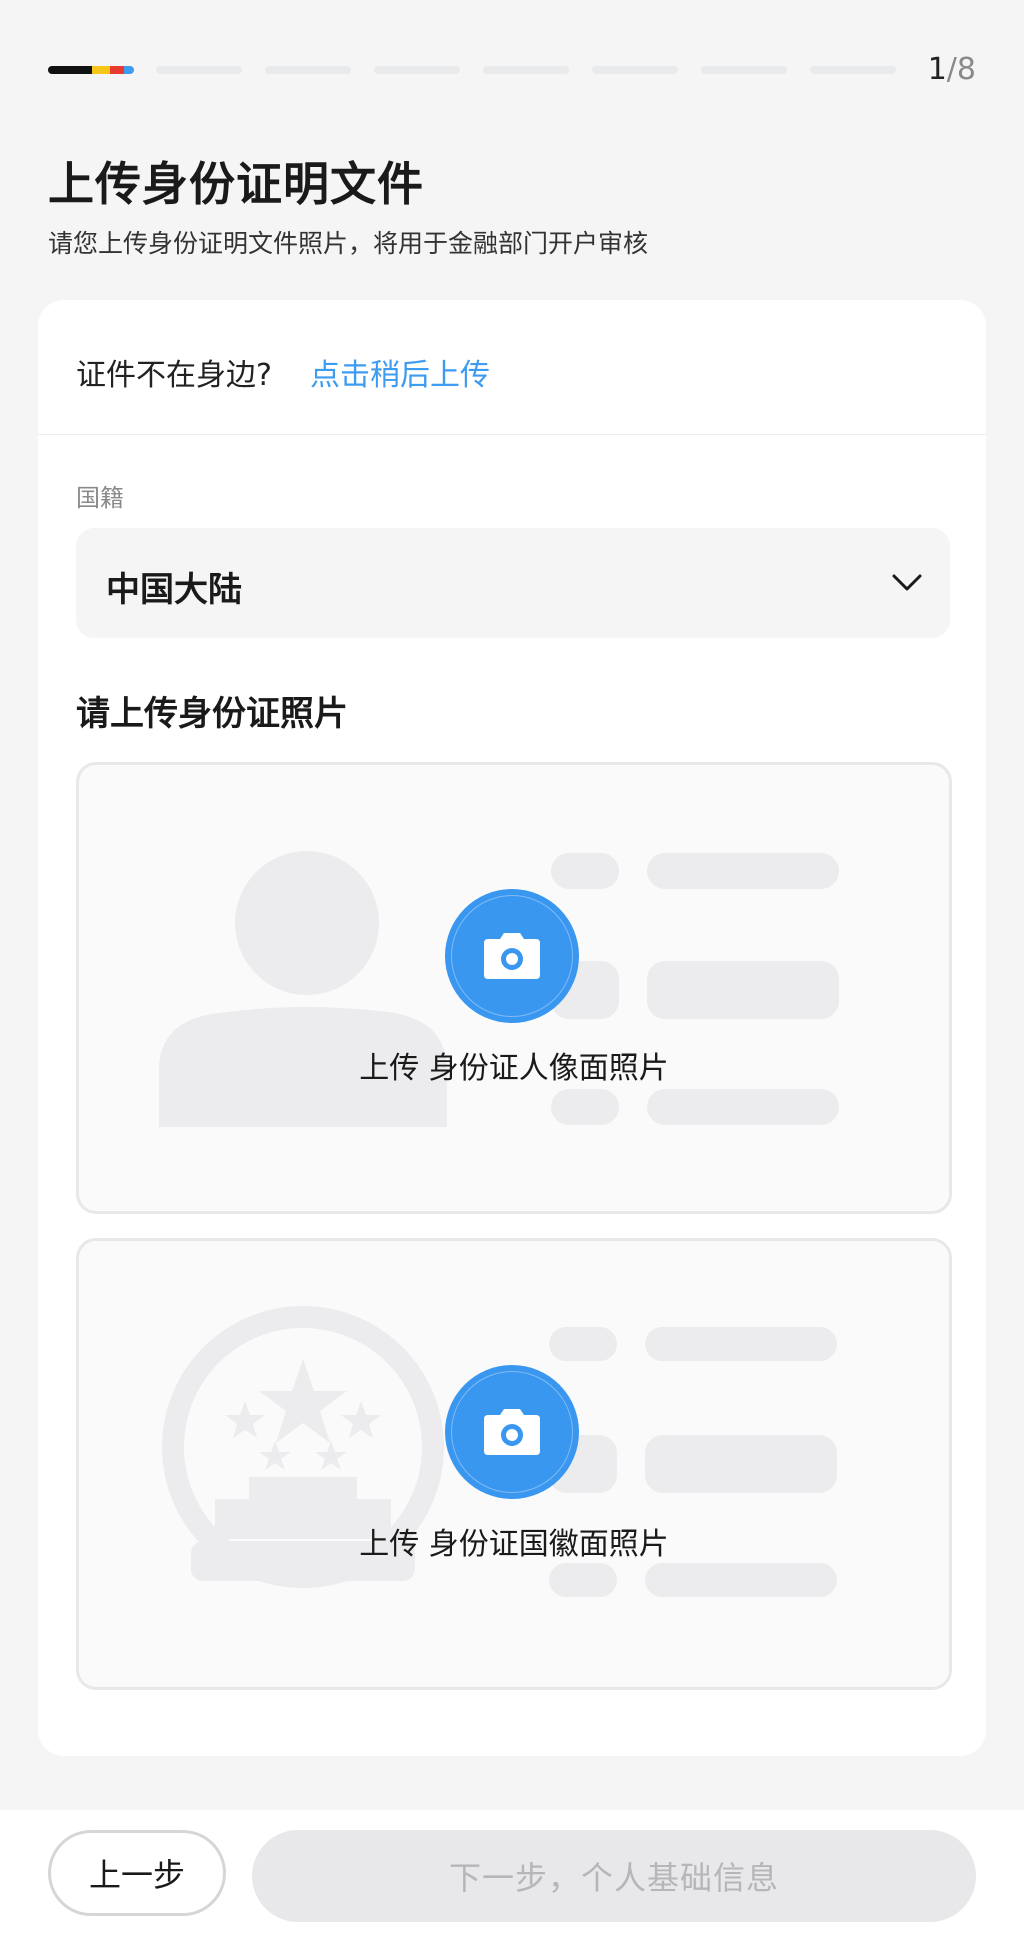 The width and height of the screenshot is (1024, 1950). Describe the element at coordinates (212, 714) in the screenshot. I see `id-photo-section-title: 请上传身份证照片` at that location.